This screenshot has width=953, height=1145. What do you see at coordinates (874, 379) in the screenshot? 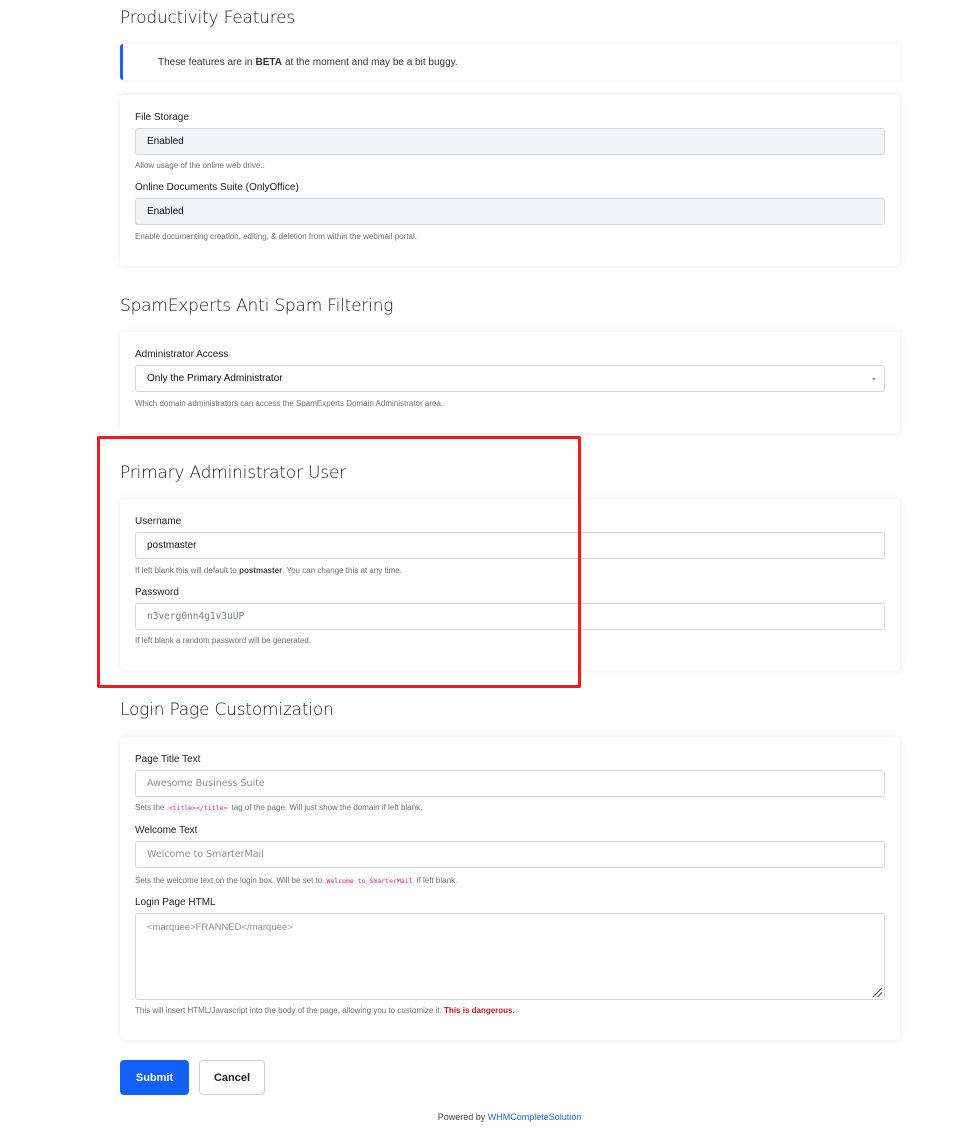
I see `chevron-down-icon` at bounding box center [874, 379].